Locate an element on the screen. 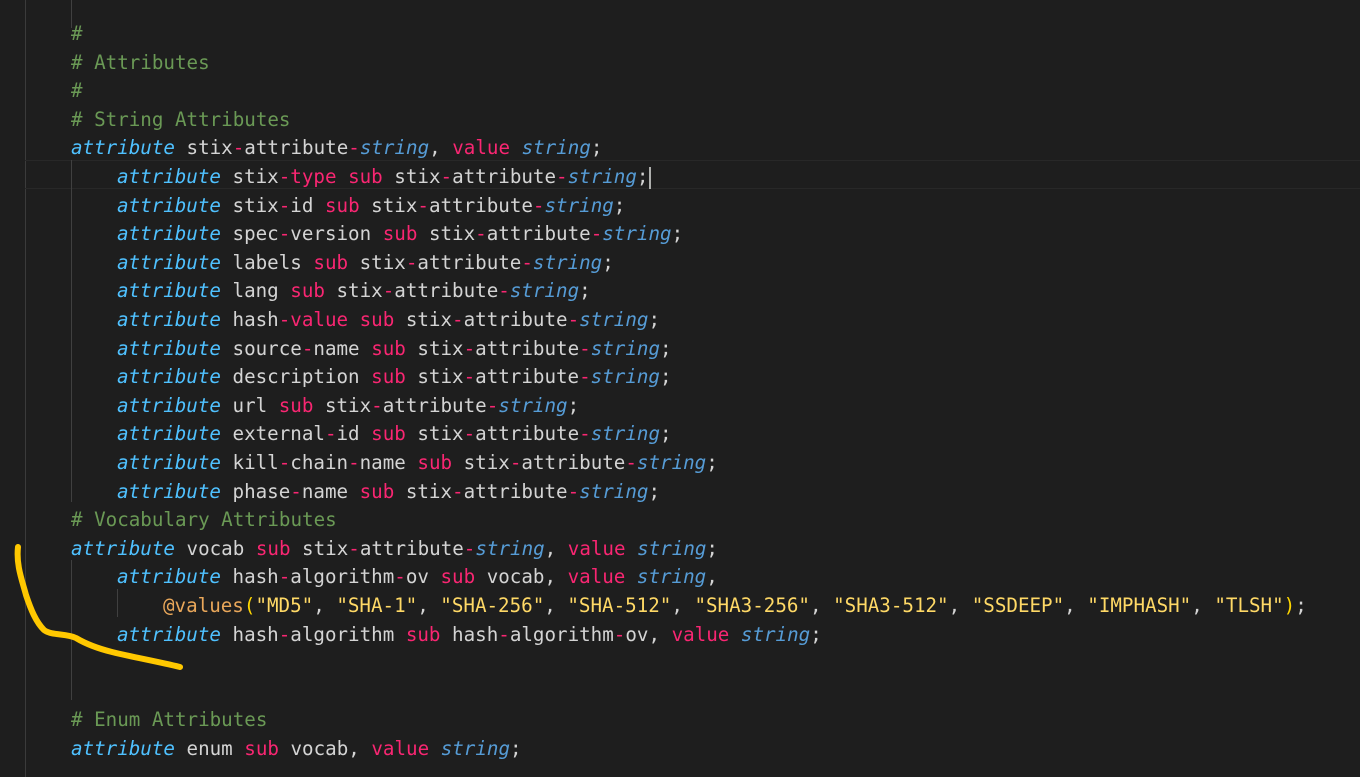 This screenshot has height=777, width=1360. code-line: # String Attributes is located at coordinates (181, 119).